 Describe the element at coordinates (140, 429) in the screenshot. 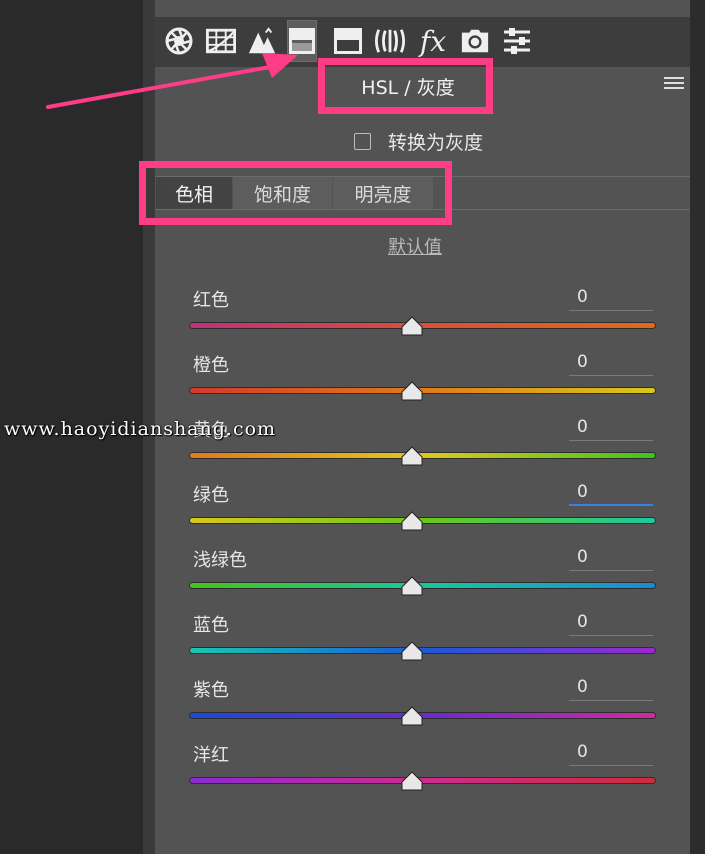

I see `watermark-text: www.haoyidianshang.com` at that location.